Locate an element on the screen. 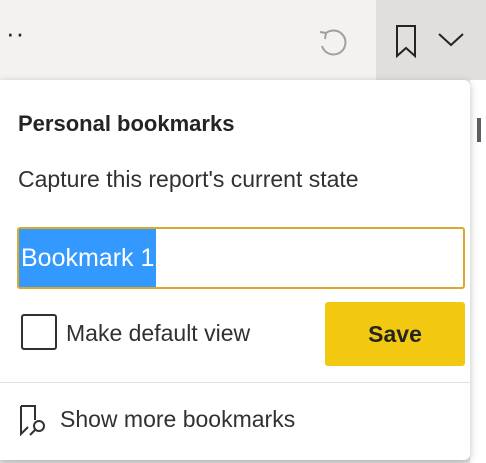 This screenshot has height=463, width=486. bookmark-menu-button is located at coordinates (431, 40).